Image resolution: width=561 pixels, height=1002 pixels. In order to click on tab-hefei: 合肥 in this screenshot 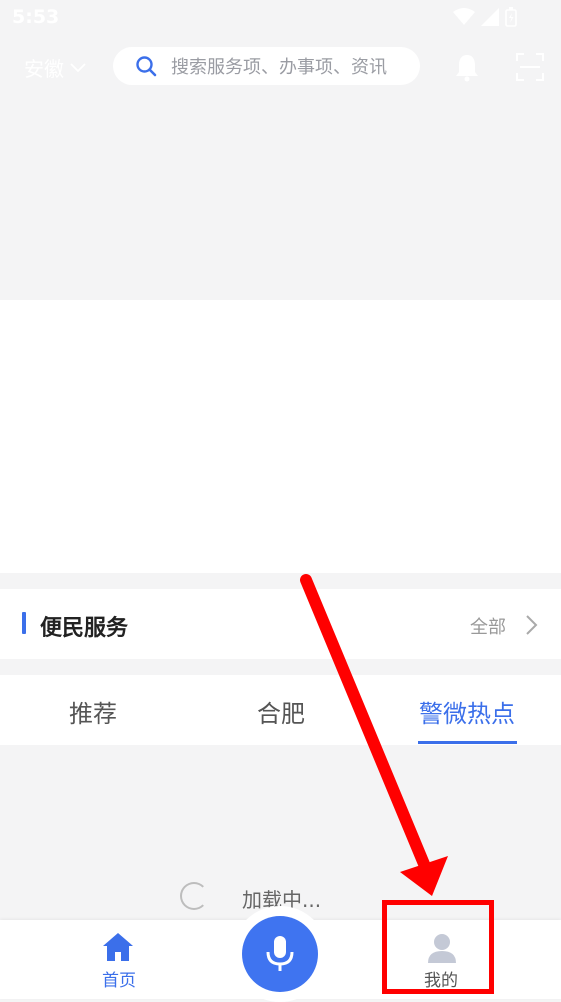, I will do `click(281, 711)`.